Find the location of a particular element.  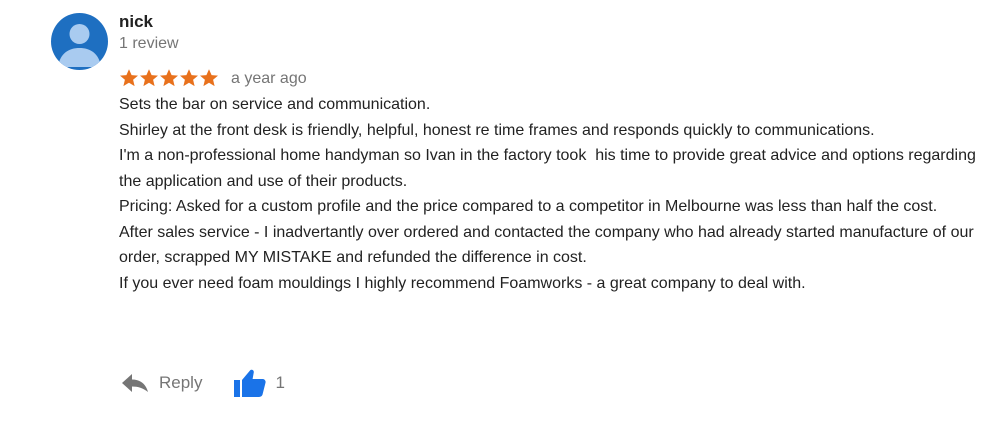

avatar is located at coordinates (79, 41).